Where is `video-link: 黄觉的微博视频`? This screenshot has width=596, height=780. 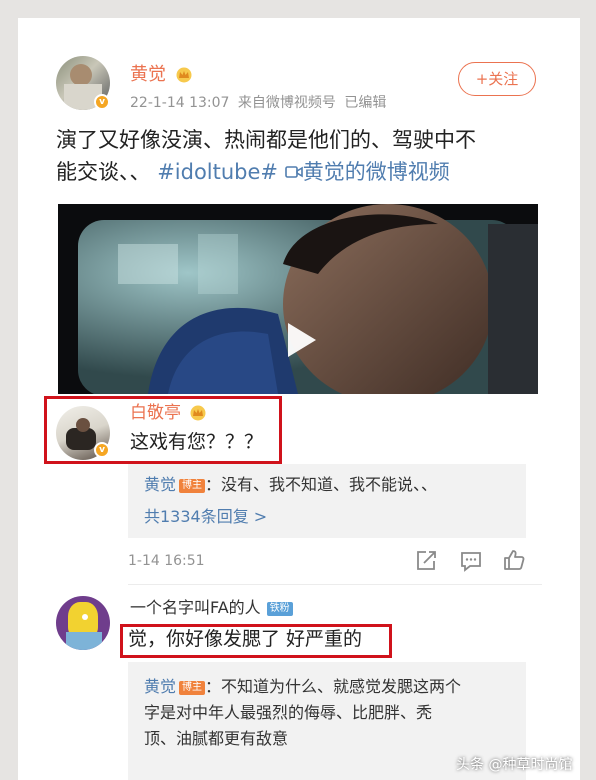 video-link: 黄觉的微博视频 is located at coordinates (367, 172).